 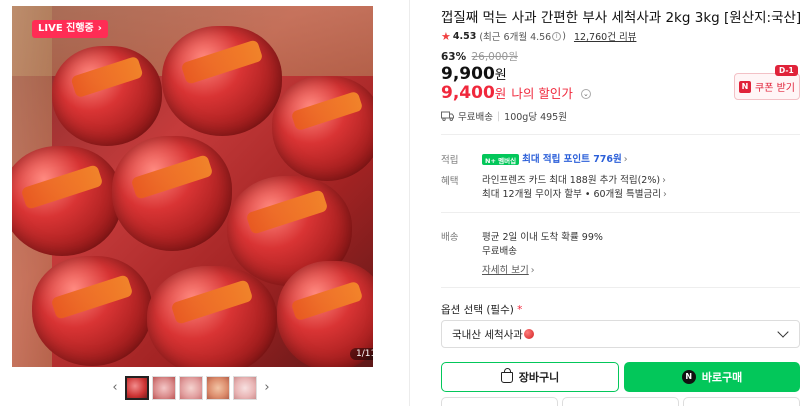 I want to click on delivery-arrival: 평균 2일 이내 도착 확률 99%, so click(x=542, y=237).